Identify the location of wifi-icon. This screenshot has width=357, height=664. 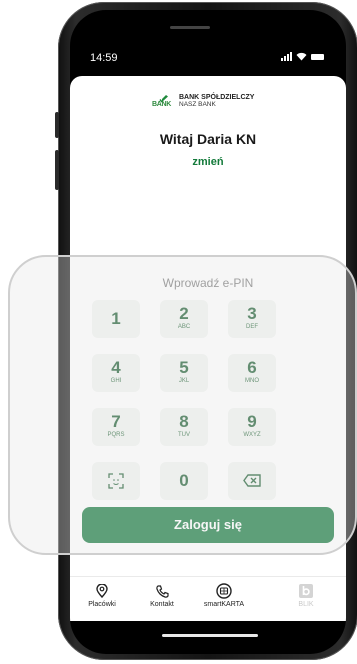
(301, 56).